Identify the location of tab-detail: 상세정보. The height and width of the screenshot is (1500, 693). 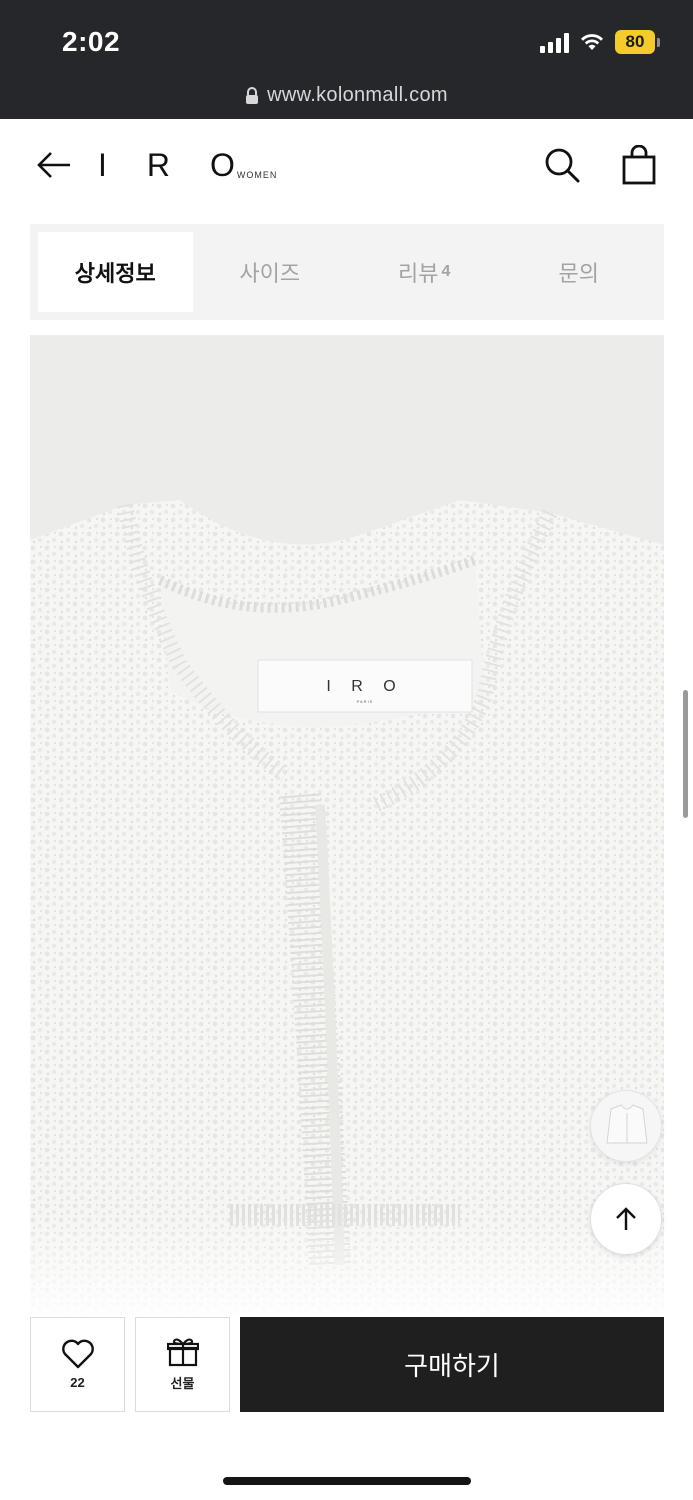
(115, 272).